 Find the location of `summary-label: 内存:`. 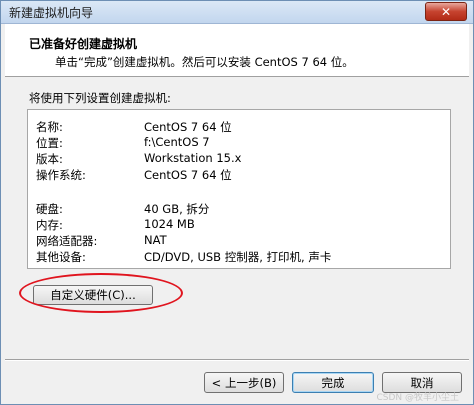

summary-label: 内存: is located at coordinates (49, 225).